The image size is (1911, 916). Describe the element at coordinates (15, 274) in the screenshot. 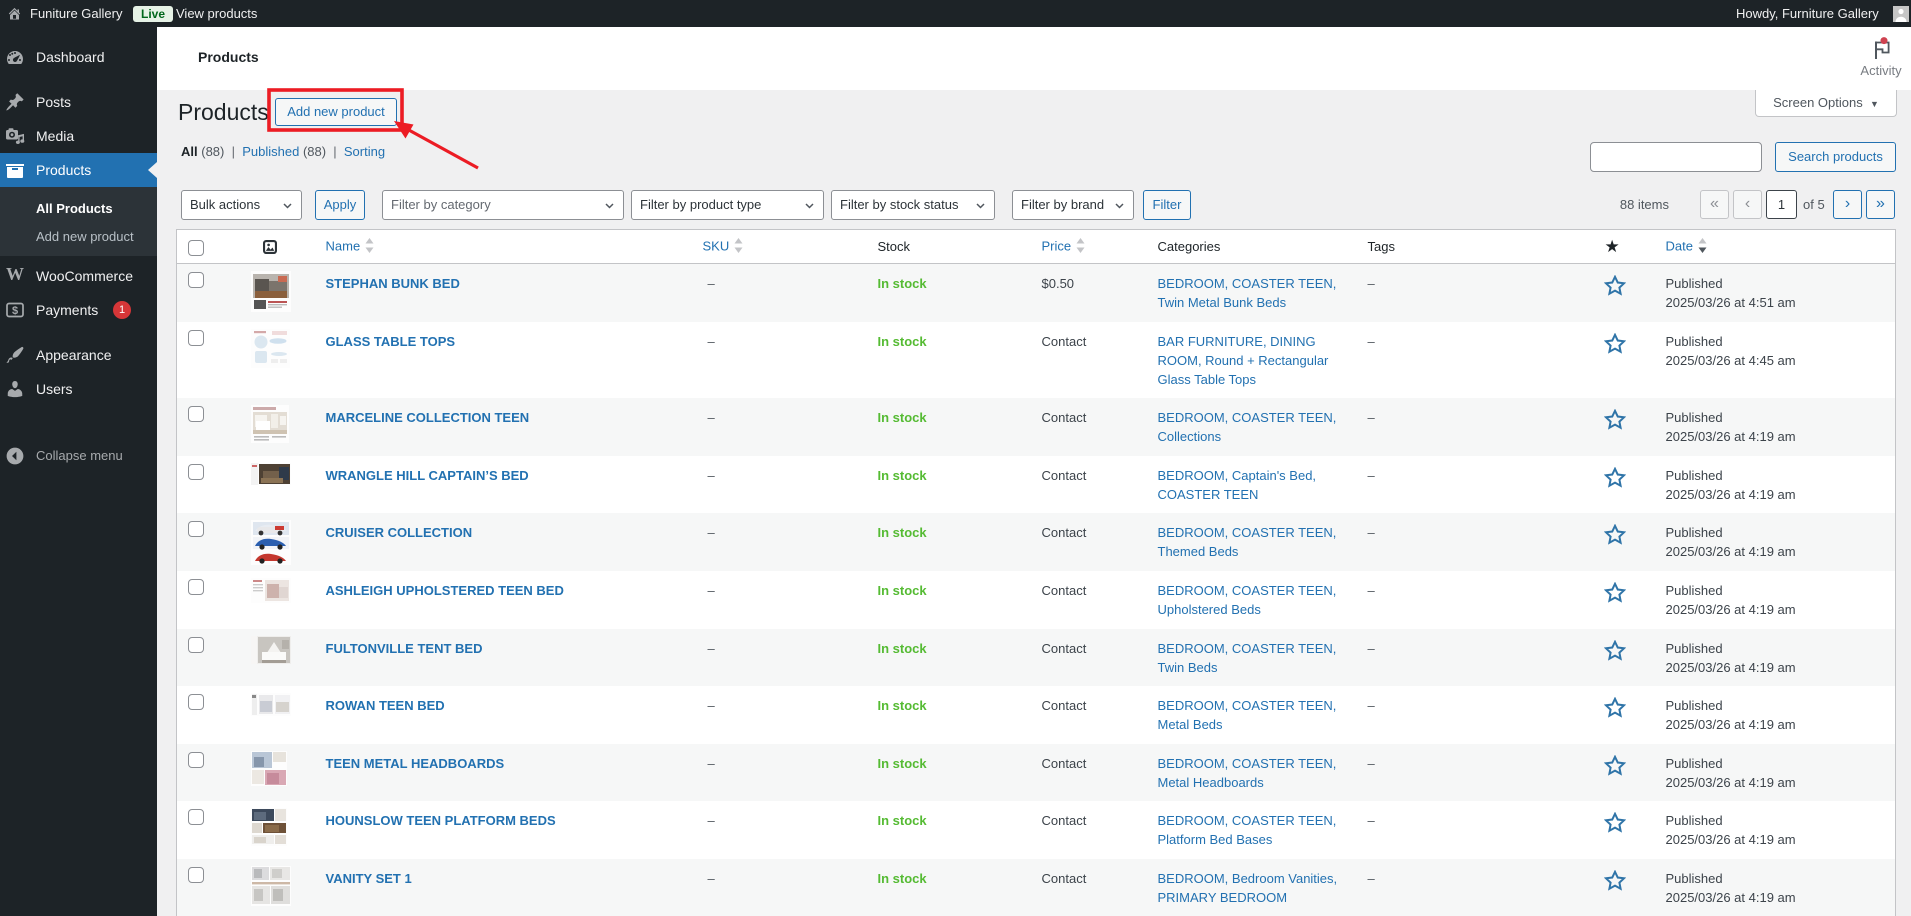

I see `svg-text: W` at that location.